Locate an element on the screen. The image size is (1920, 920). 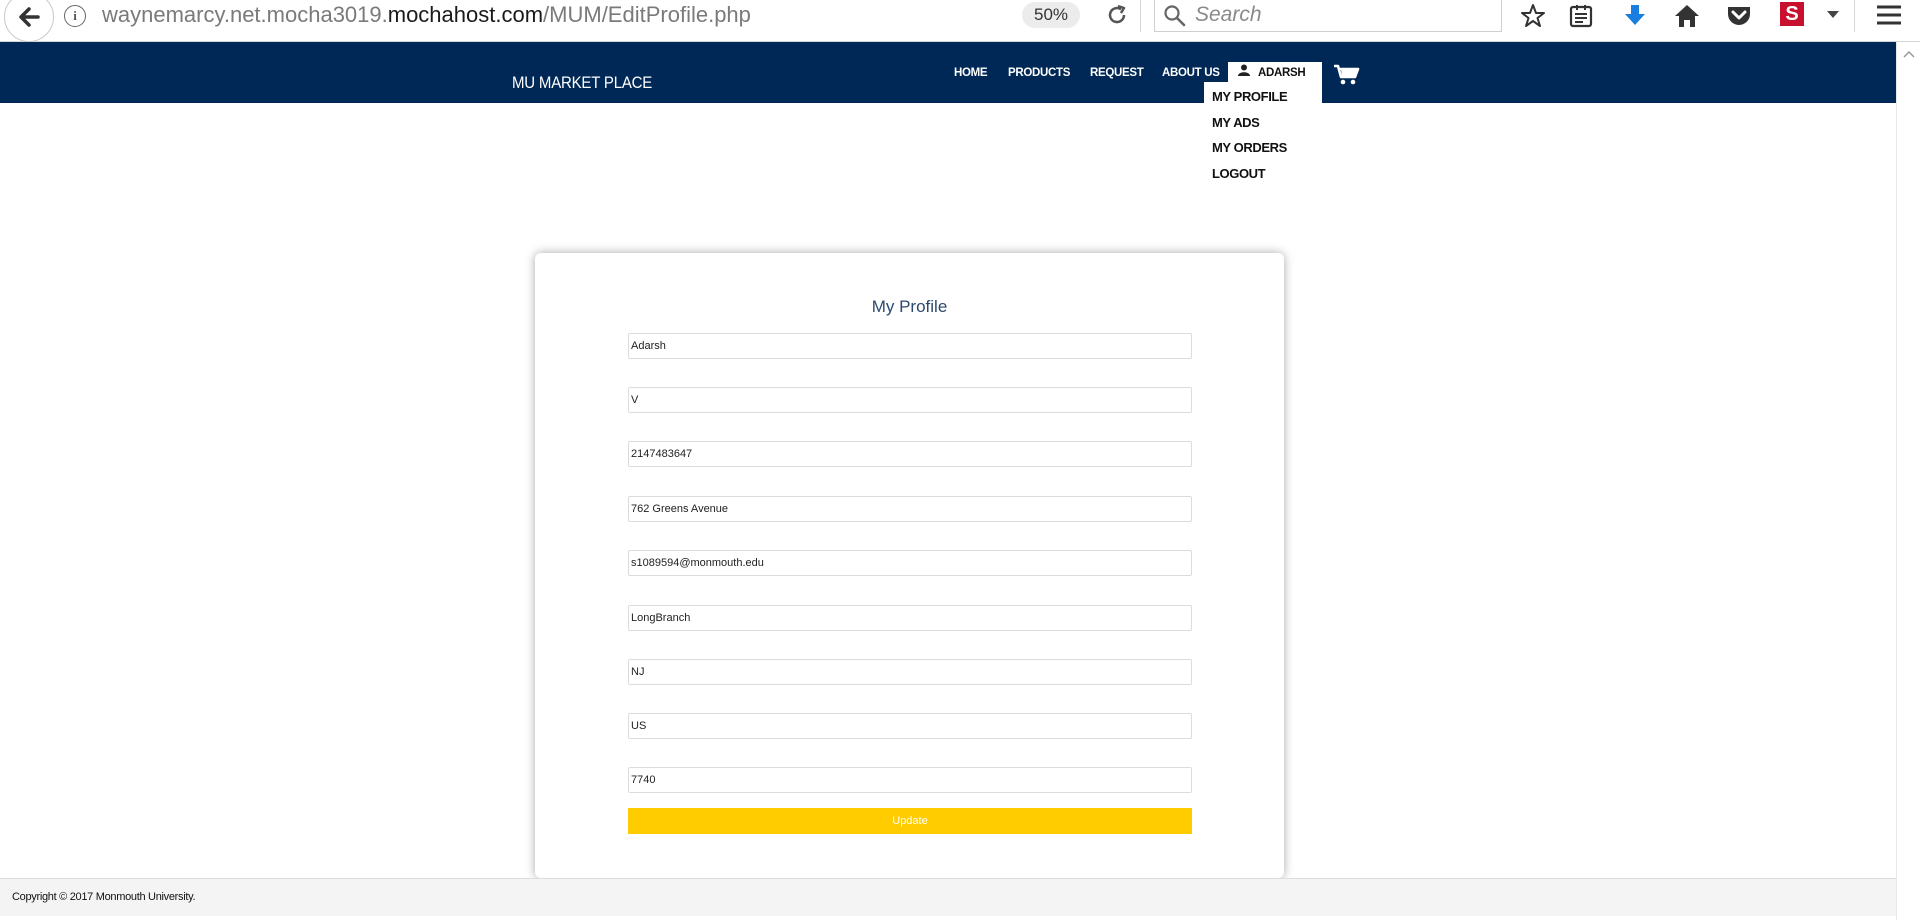
user-name: ADARSH is located at coordinates (1282, 73).